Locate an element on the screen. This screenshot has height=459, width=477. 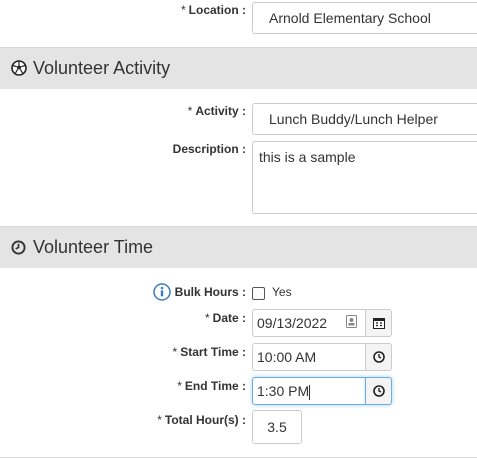
volunteer-activity-header: Volunteer Activity is located at coordinates (238, 68).